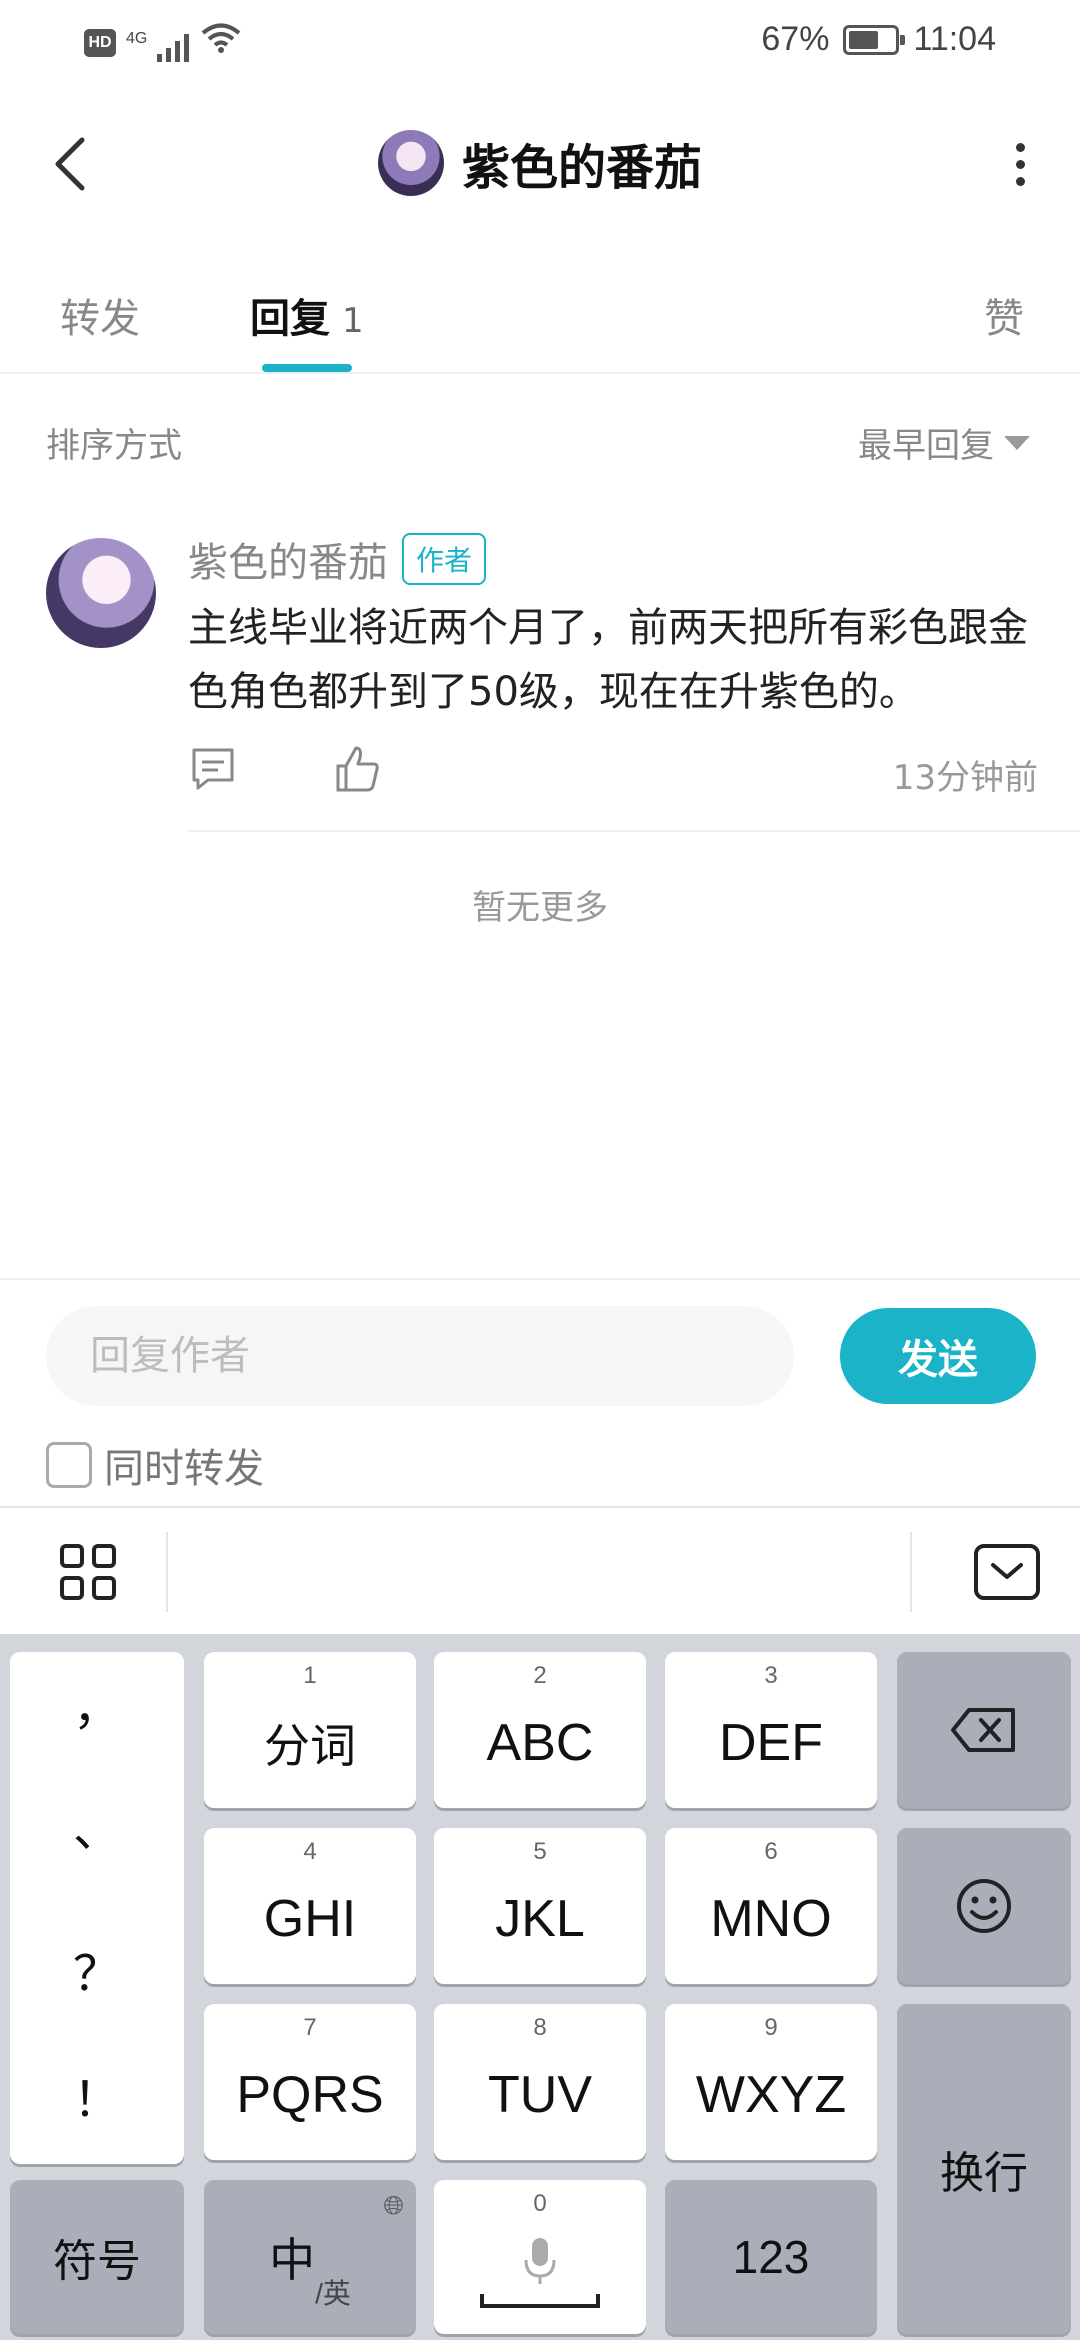 The width and height of the screenshot is (1080, 2340). I want to click on comment-header: 紫色的番茄 作者, so click(337, 559).